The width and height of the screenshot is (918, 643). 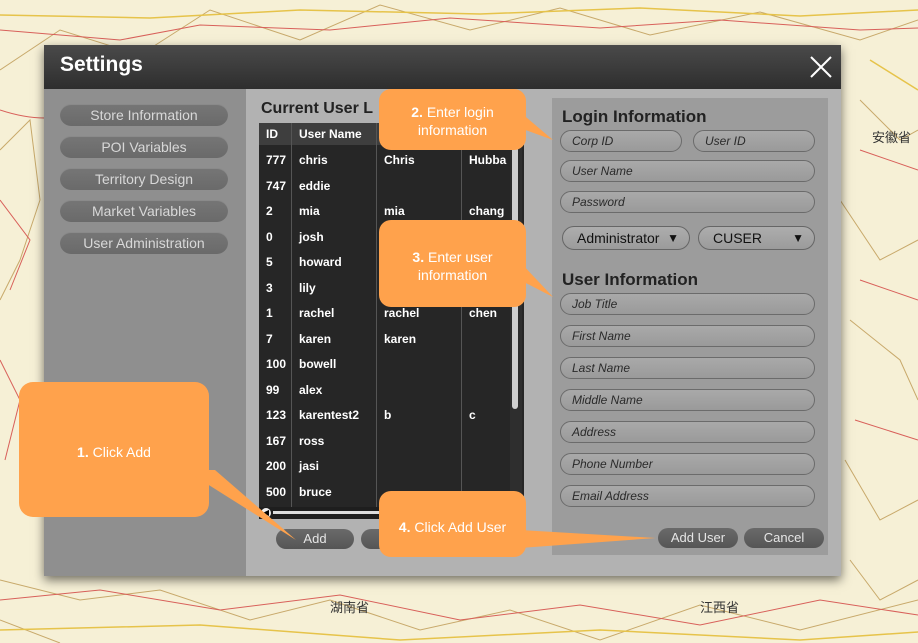 I want to click on corp-id-field: Corp ID, so click(x=621, y=141).